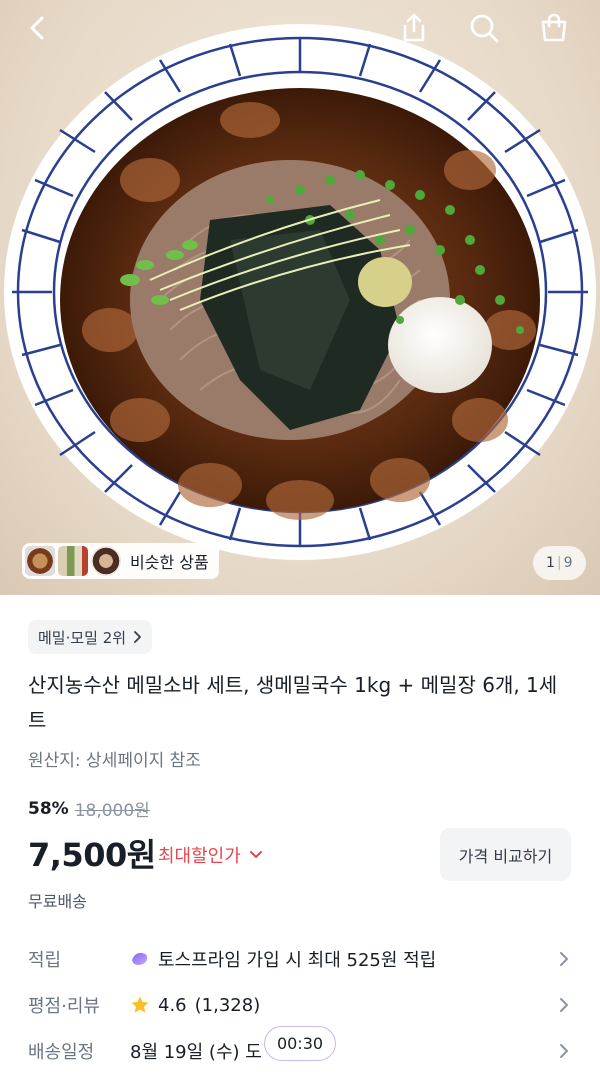  What do you see at coordinates (505, 854) in the screenshot?
I see `price-compare-button: 가격 비교하기` at bounding box center [505, 854].